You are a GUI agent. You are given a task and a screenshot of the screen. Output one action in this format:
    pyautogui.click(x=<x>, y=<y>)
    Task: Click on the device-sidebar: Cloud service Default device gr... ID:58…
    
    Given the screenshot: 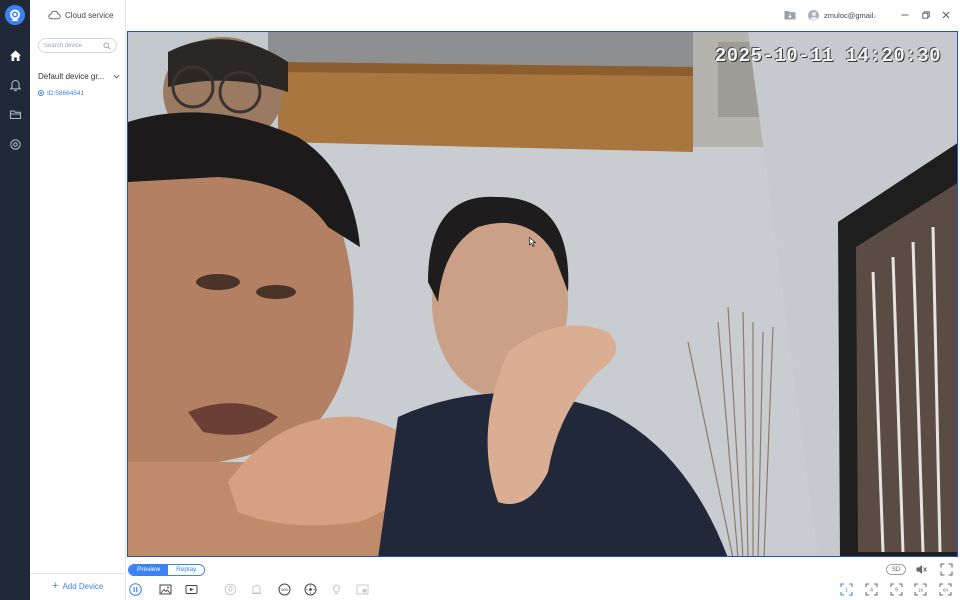 What is the action you would take?
    pyautogui.click(x=78, y=300)
    